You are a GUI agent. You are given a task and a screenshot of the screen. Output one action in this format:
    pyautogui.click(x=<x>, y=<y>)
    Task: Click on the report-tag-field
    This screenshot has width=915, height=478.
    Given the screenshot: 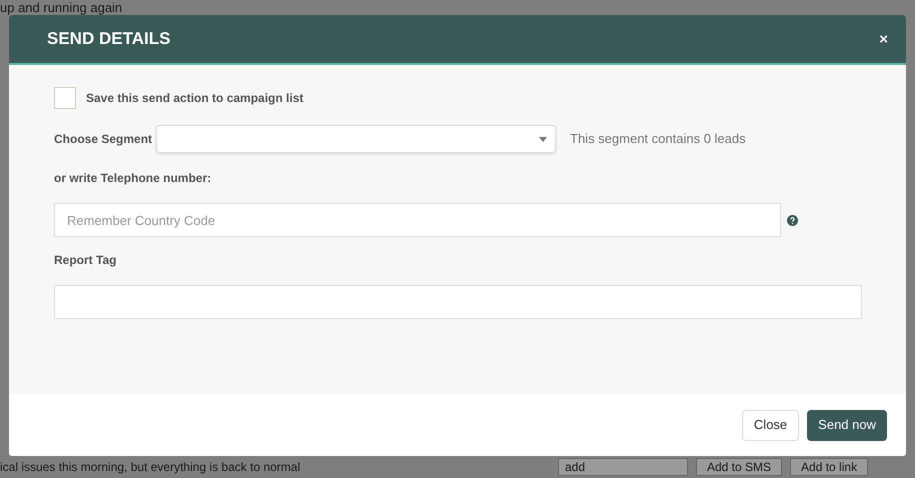 What is the action you would take?
    pyautogui.click(x=458, y=302)
    